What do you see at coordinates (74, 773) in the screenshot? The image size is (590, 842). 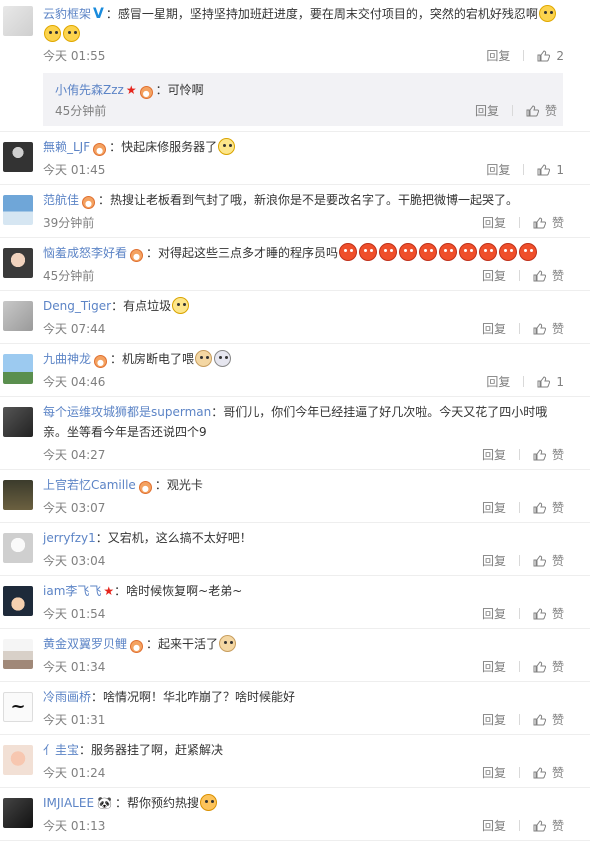 I see `comment-time: 今天 01:24` at bounding box center [74, 773].